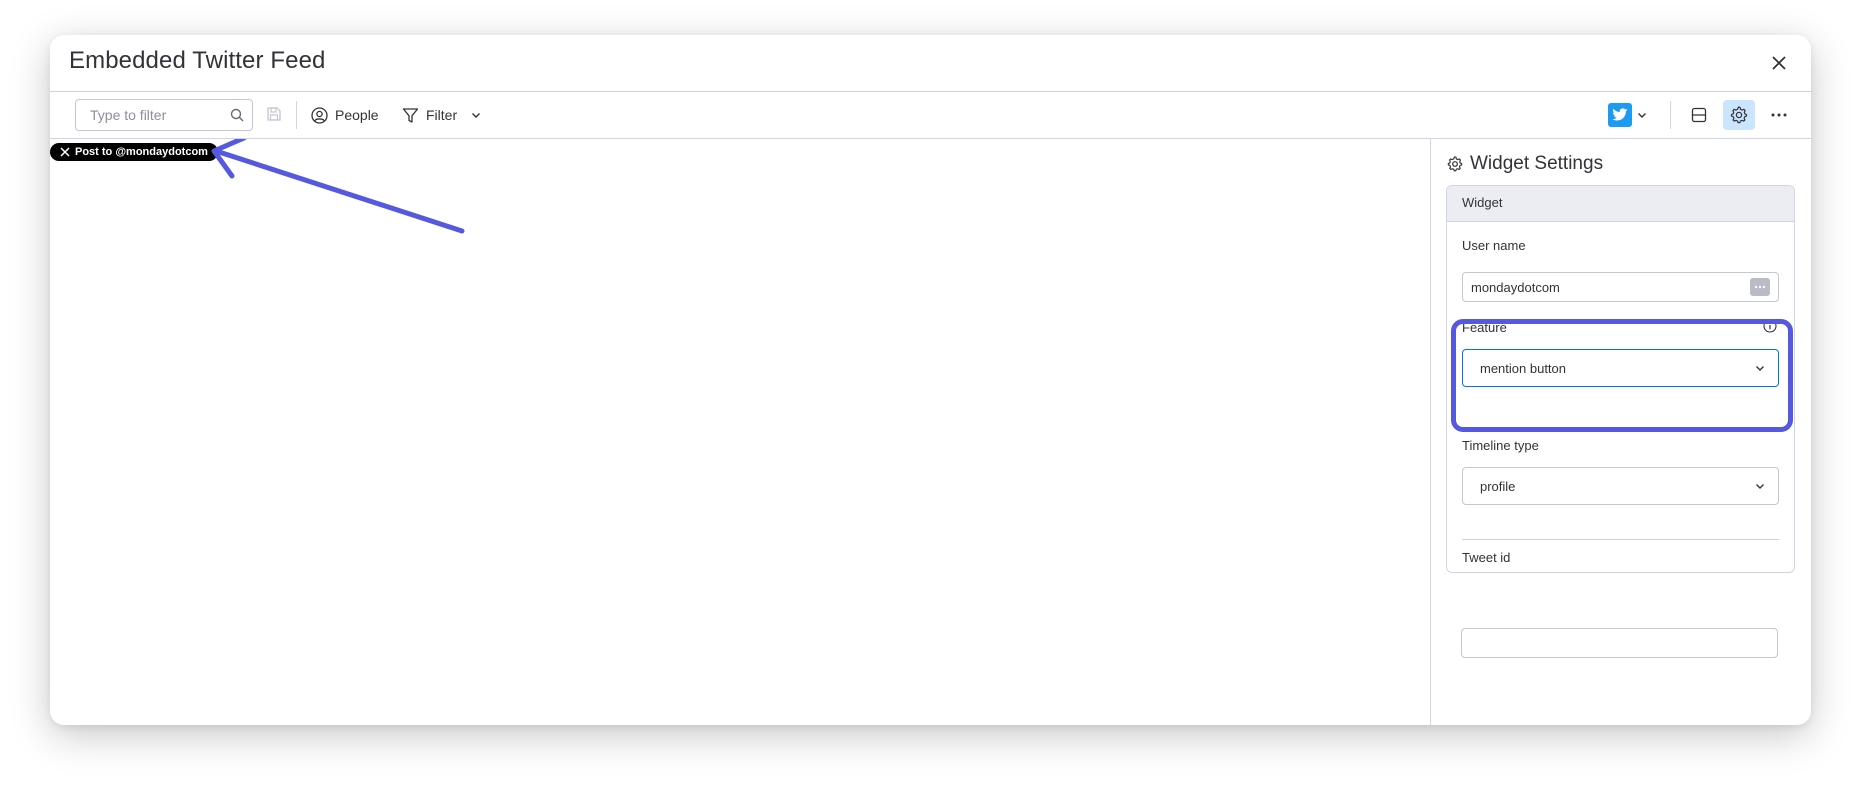  What do you see at coordinates (197, 60) in the screenshot?
I see `modal-title: Embedded Twitter Feed` at bounding box center [197, 60].